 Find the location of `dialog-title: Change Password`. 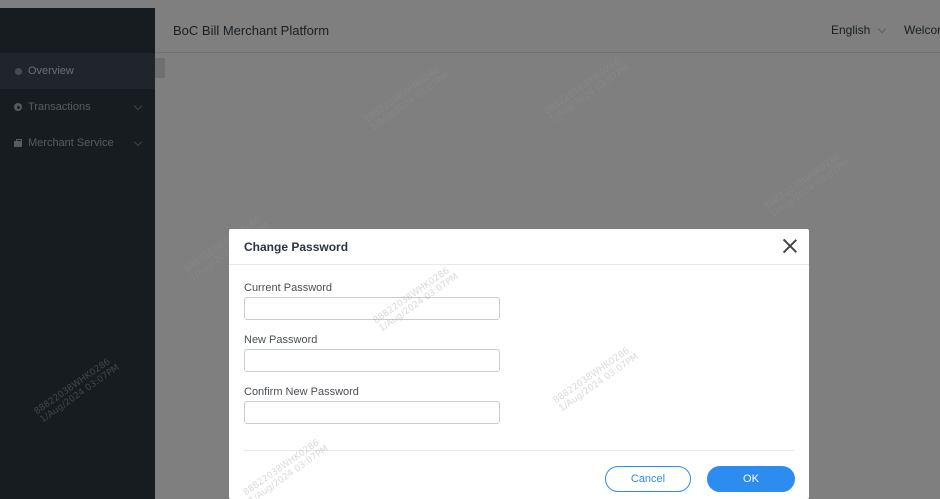

dialog-title: Change Password is located at coordinates (296, 246).